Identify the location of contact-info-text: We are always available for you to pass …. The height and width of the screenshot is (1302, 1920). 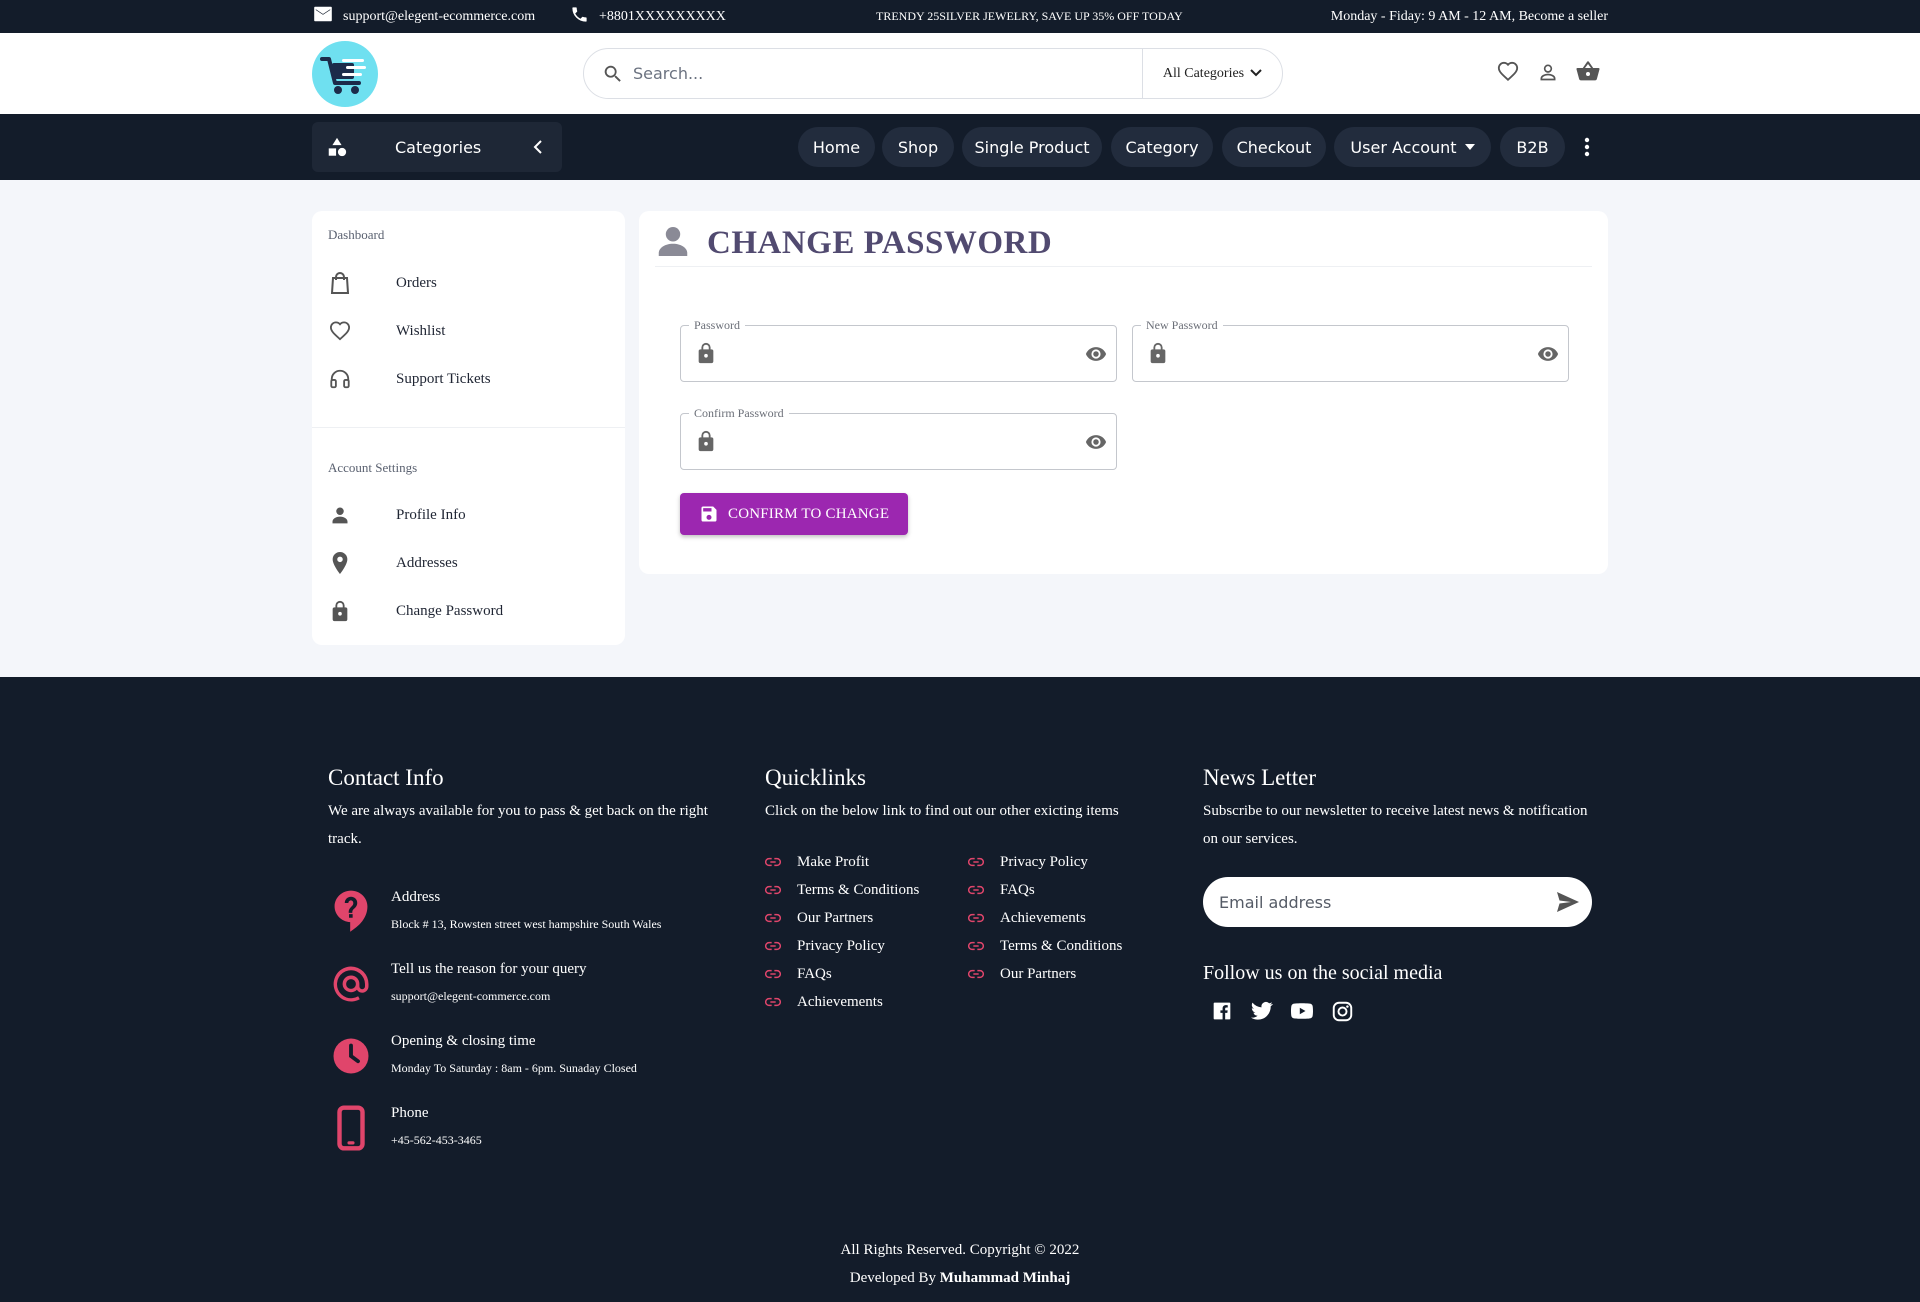
(518, 825).